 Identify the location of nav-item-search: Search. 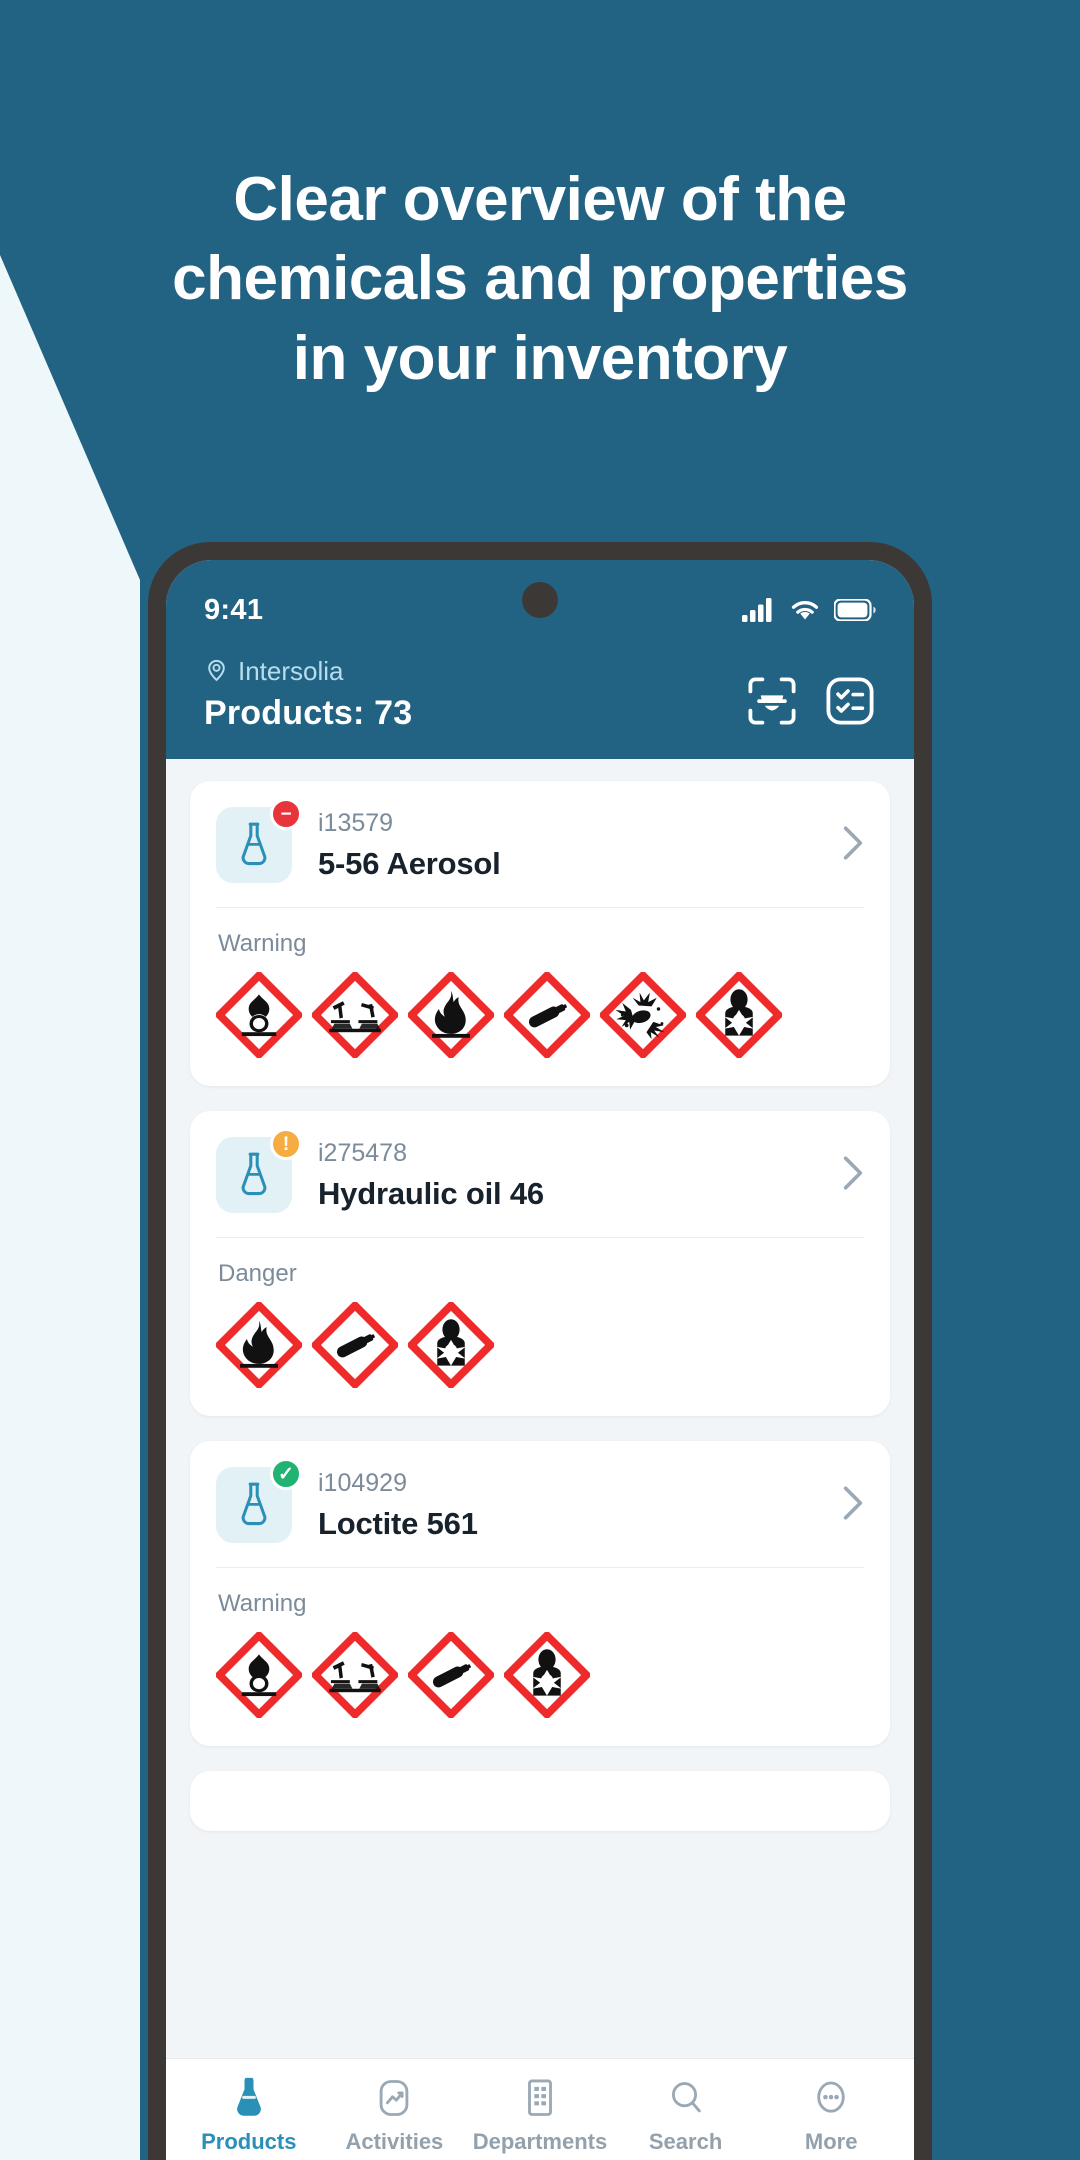
(686, 2116).